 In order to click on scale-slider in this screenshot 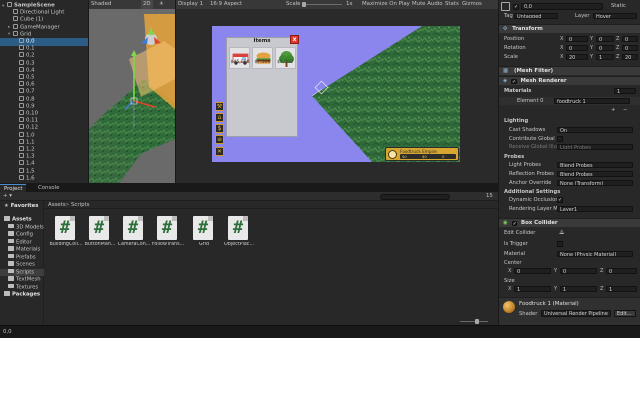, I will do `click(322, 4)`.